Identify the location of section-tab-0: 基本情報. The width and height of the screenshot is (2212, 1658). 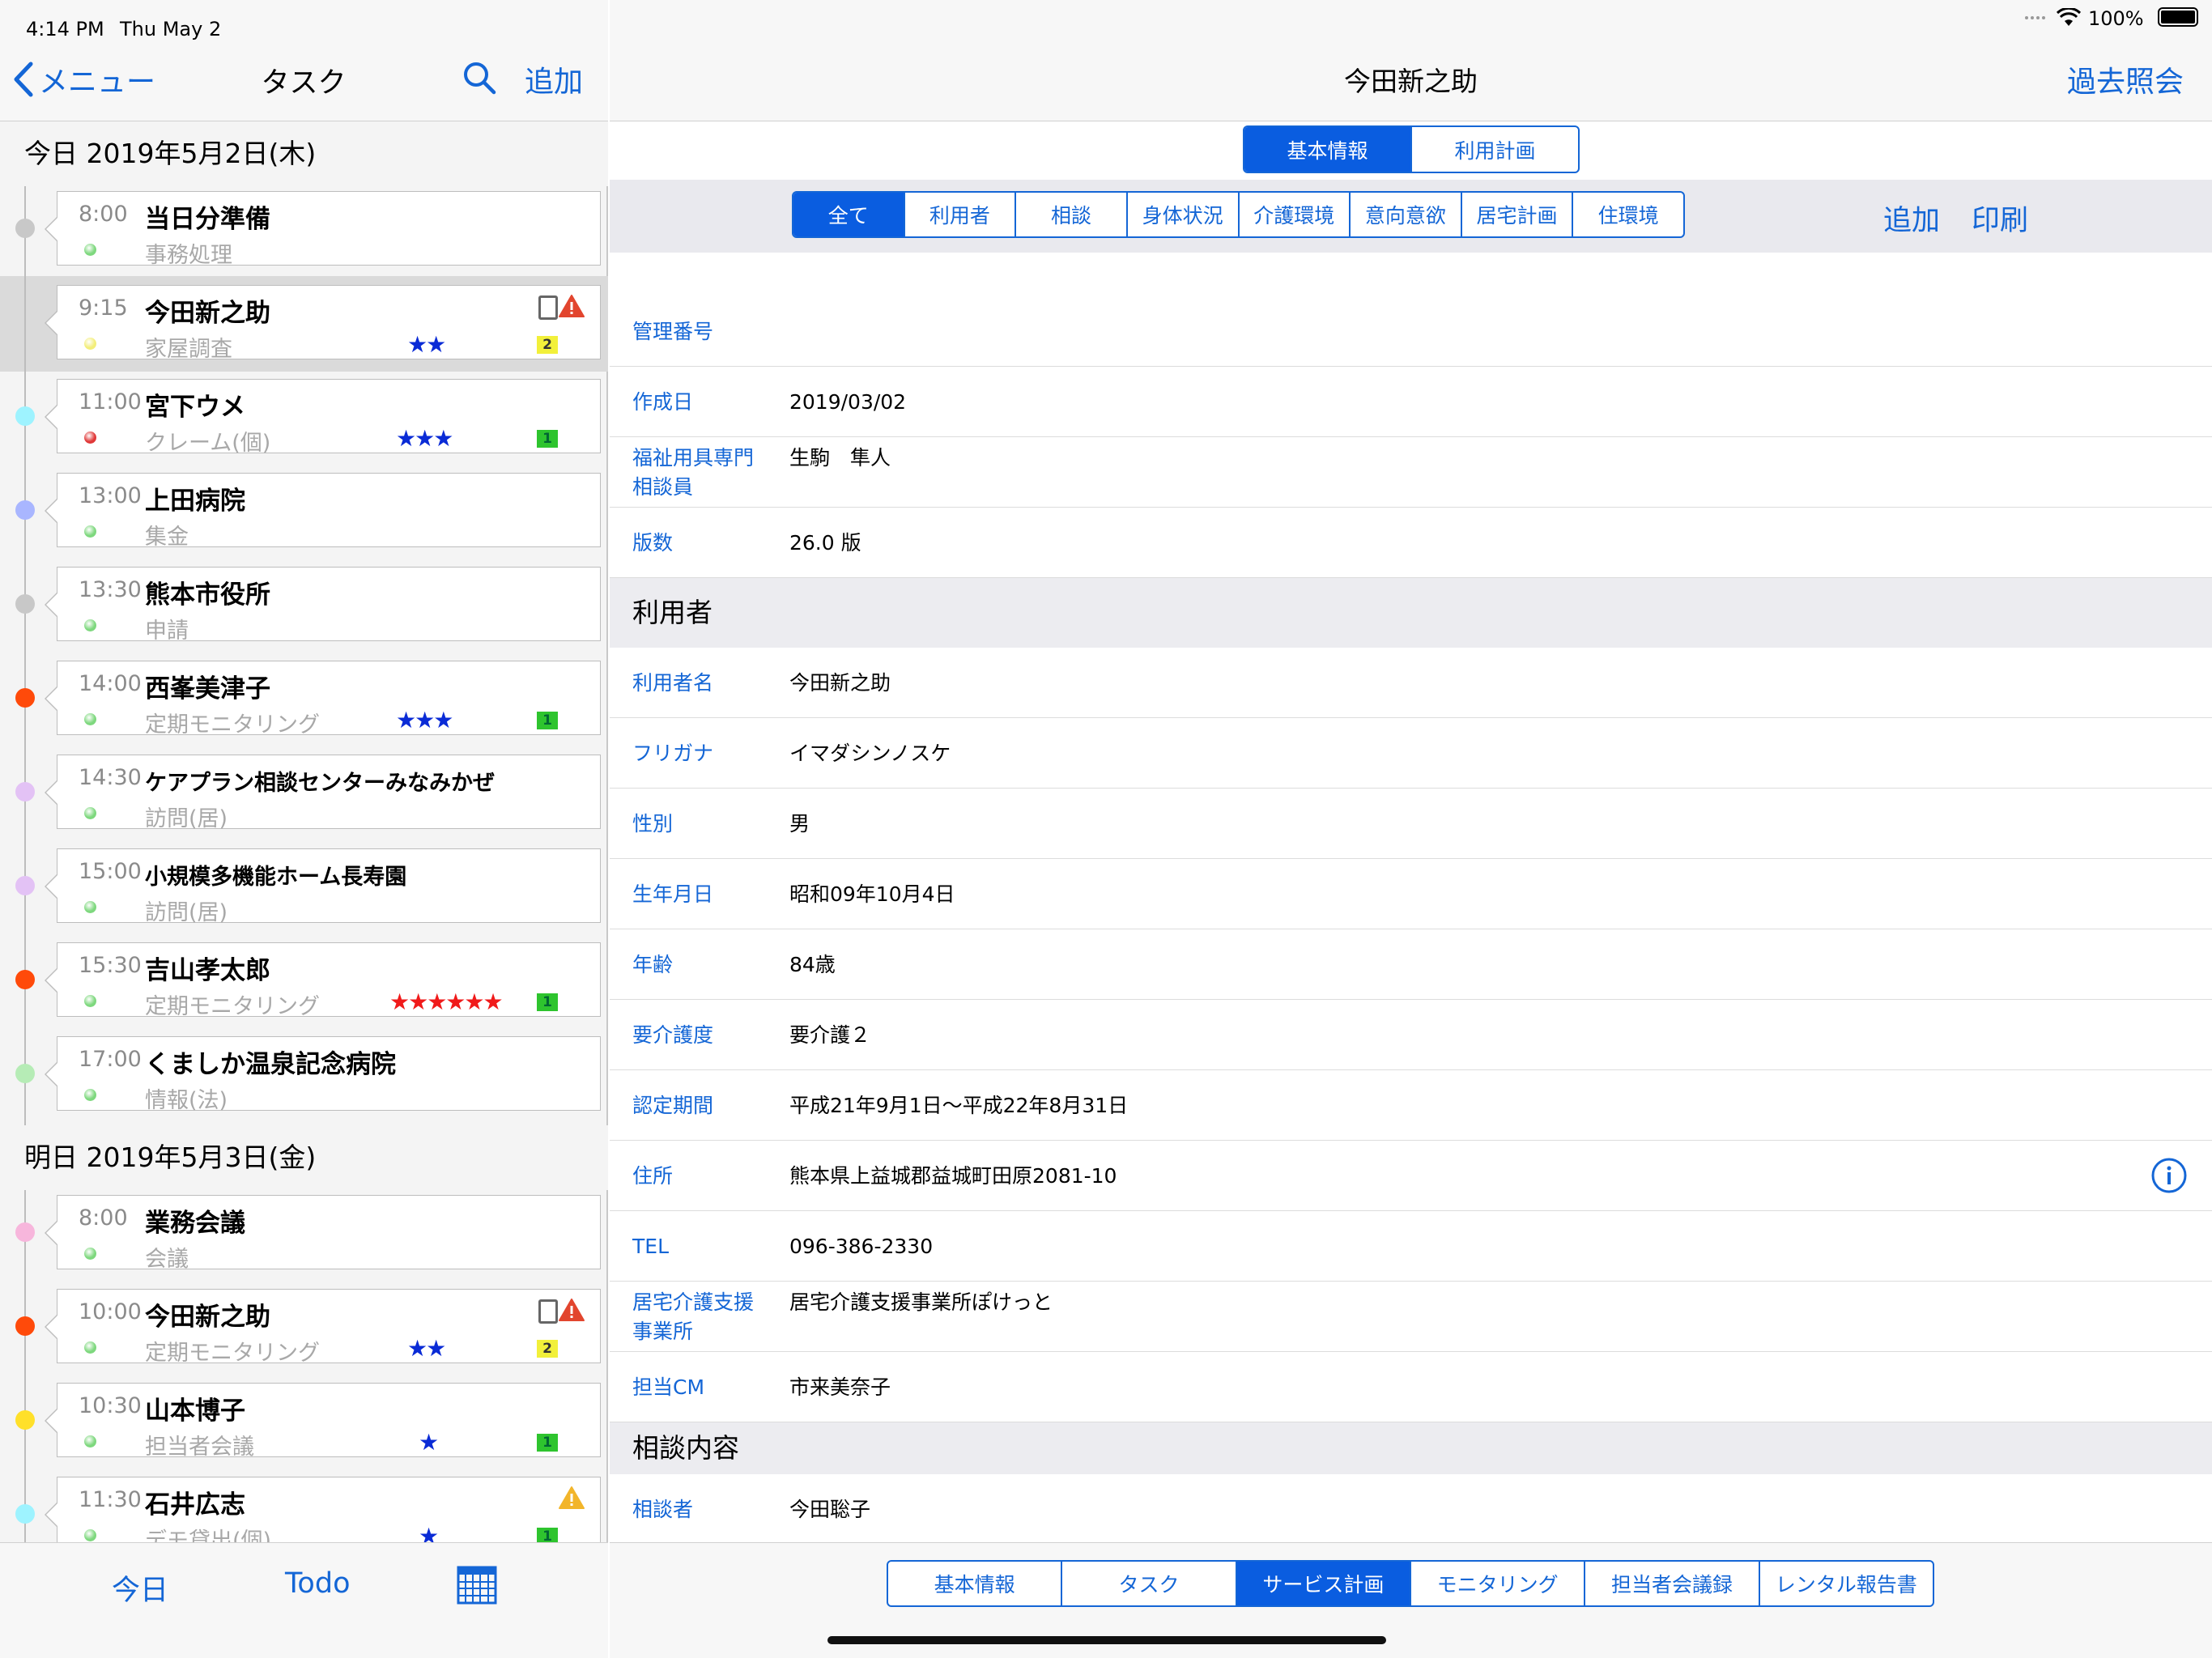
(976, 1583).